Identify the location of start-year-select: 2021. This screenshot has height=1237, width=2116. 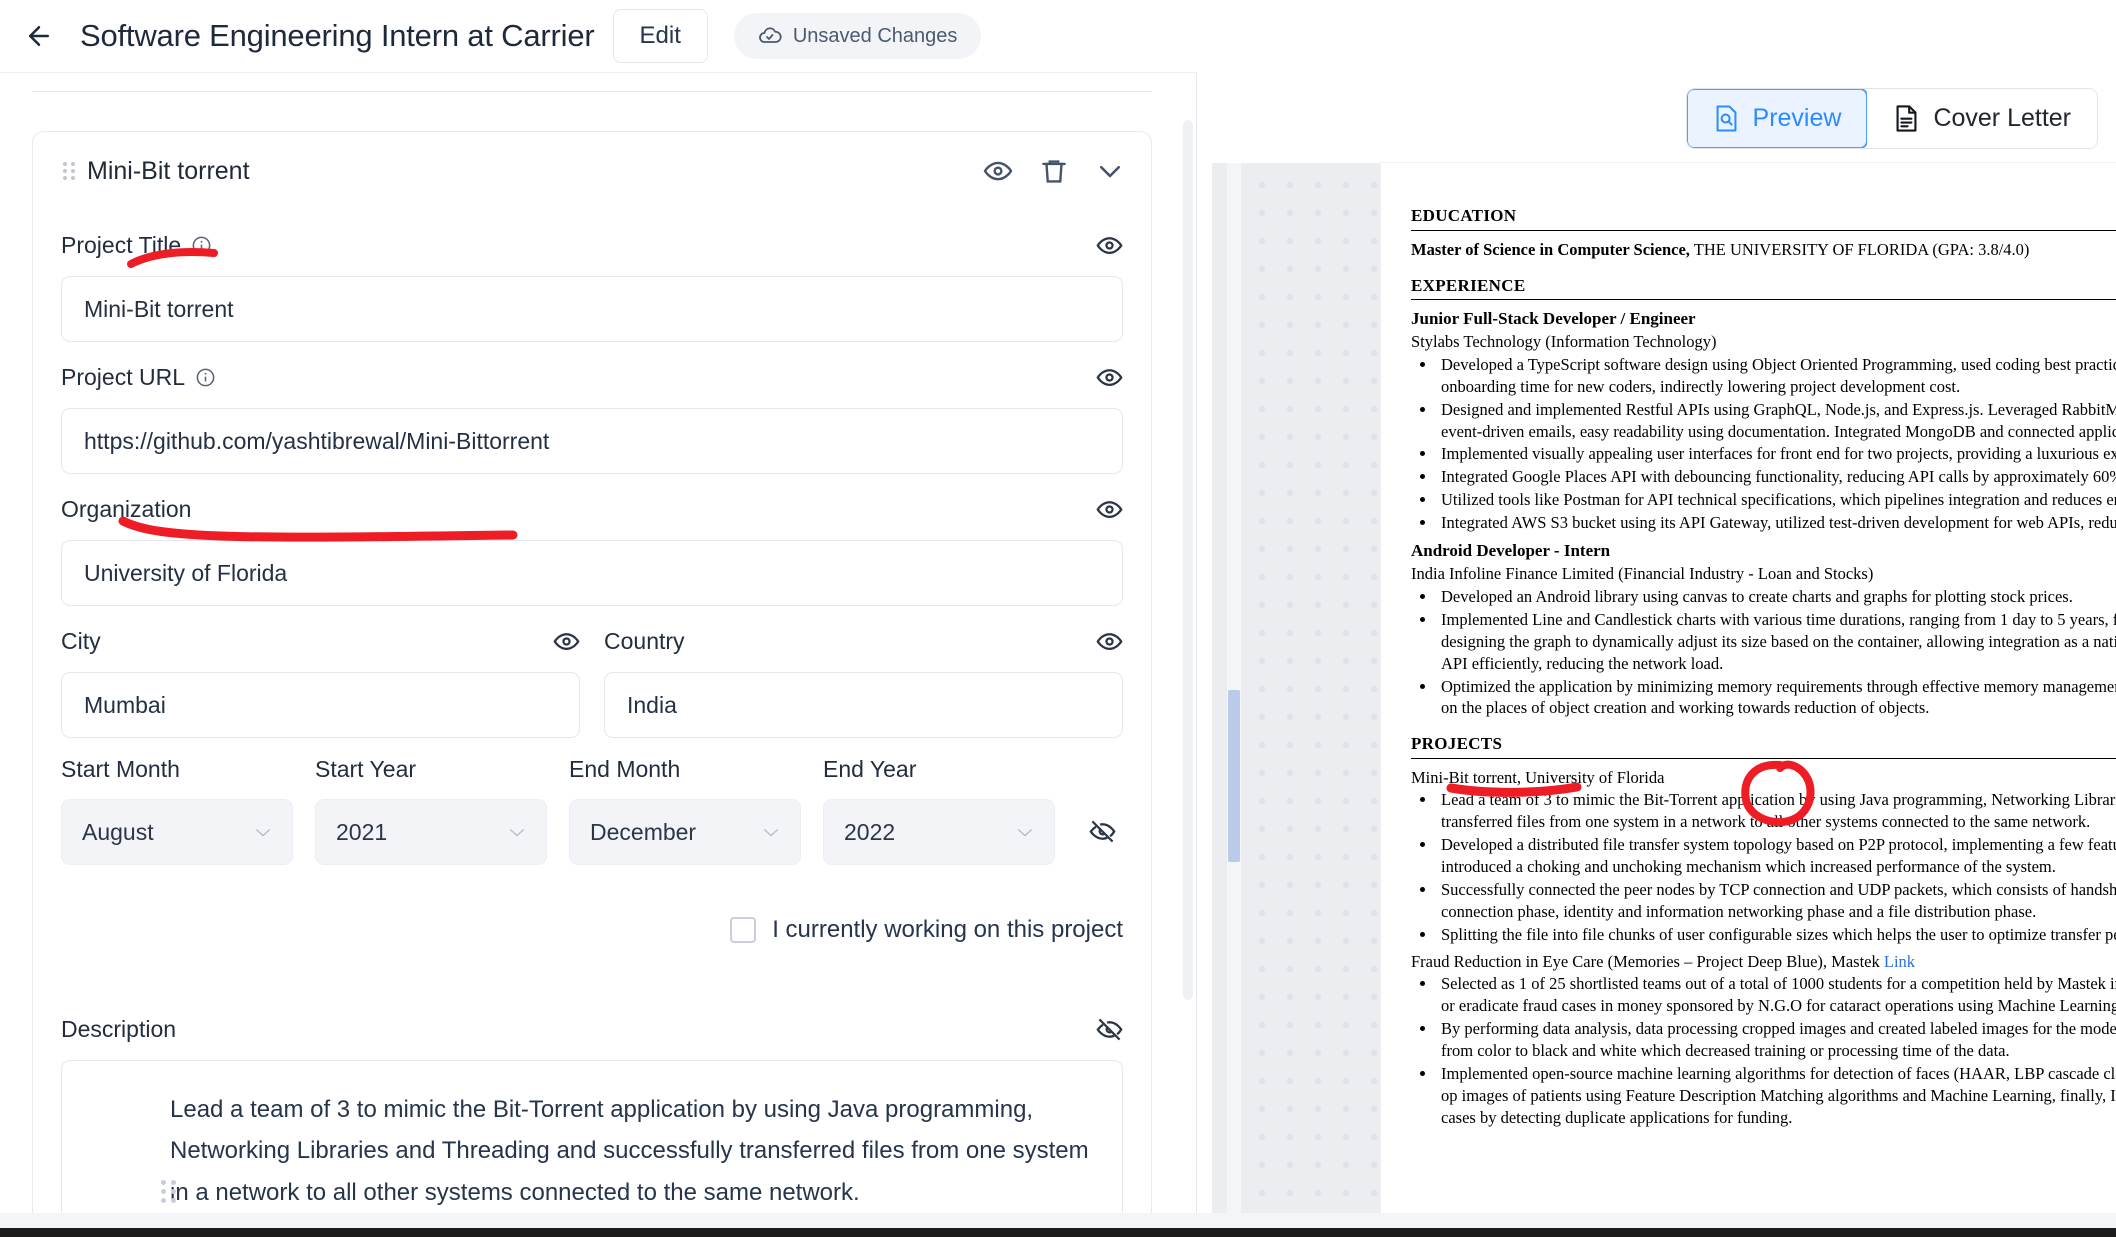
(431, 832).